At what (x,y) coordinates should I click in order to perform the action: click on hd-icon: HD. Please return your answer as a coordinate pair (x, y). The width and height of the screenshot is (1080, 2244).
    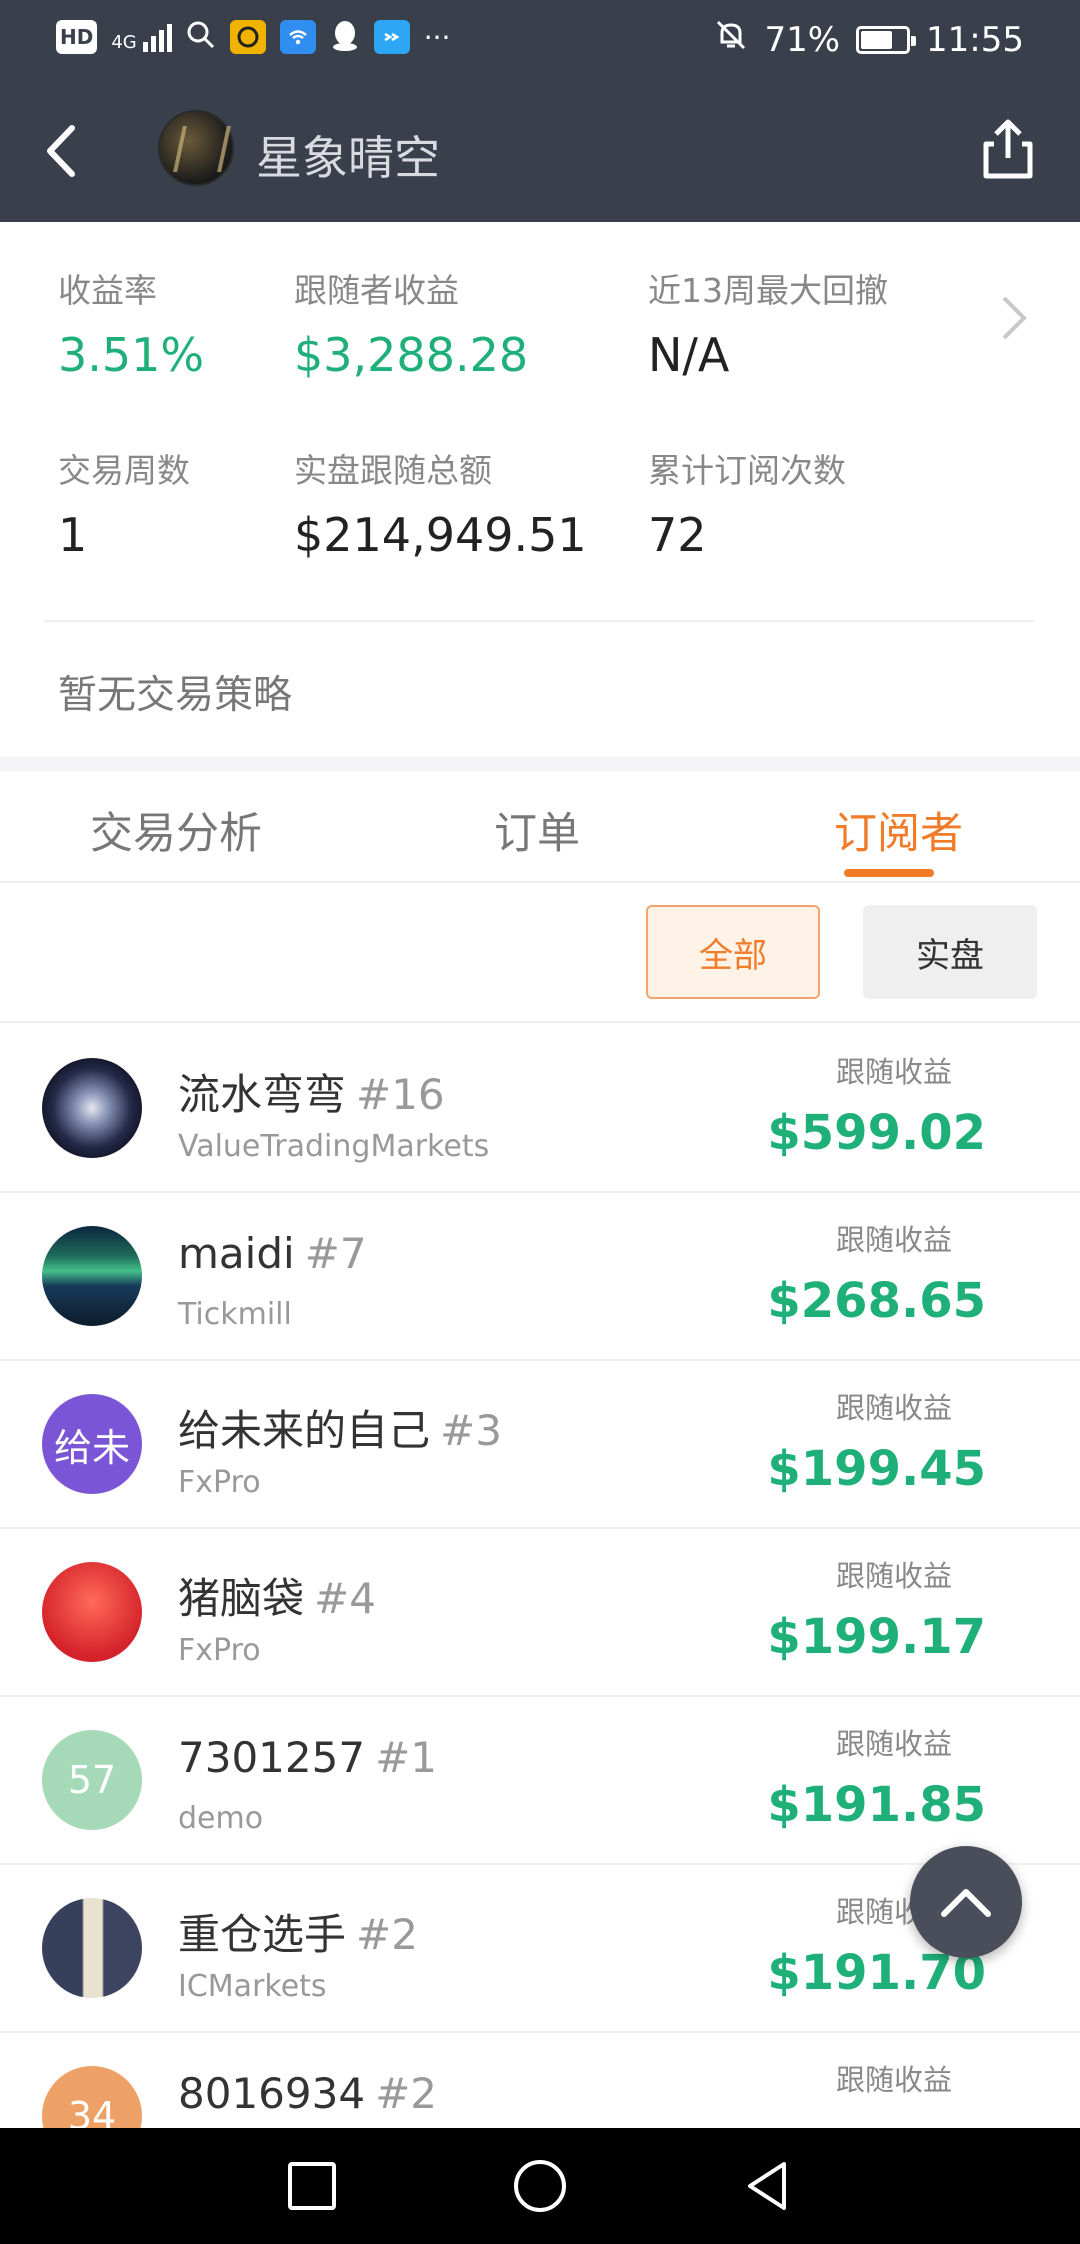
    Looking at the image, I should click on (77, 37).